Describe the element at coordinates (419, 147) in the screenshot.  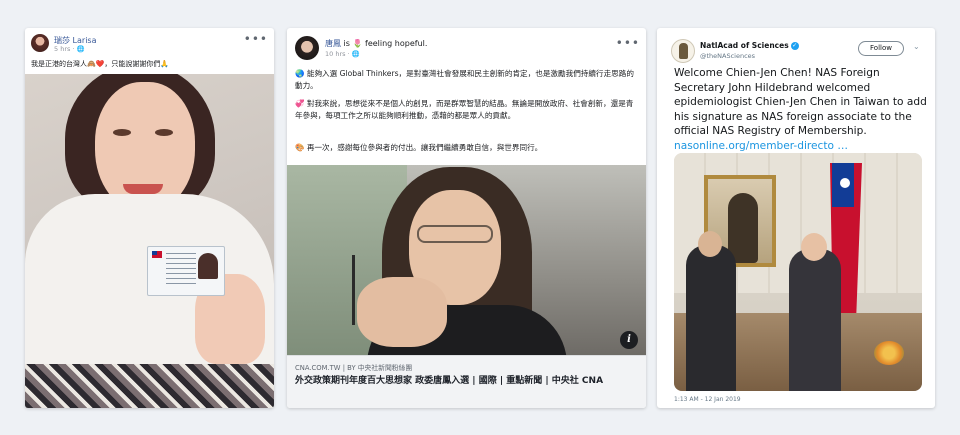
I see `post-paragraph: 🎨 再一次，感謝每位參與者的付出。讓我們繼續勇敢自信，與世界同行。` at that location.